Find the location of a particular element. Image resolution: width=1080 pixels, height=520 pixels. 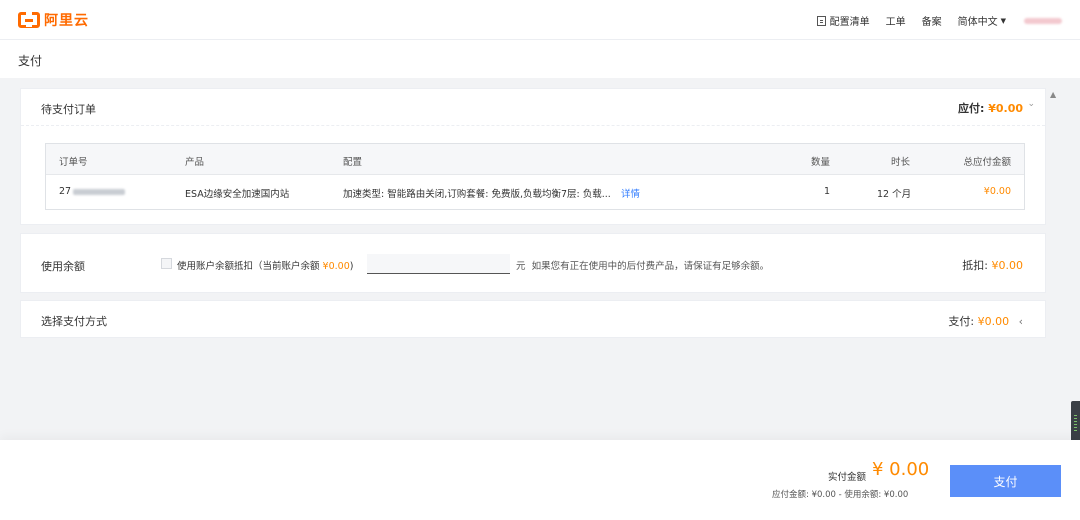

col-order-no: 订单号 is located at coordinates (73, 162).